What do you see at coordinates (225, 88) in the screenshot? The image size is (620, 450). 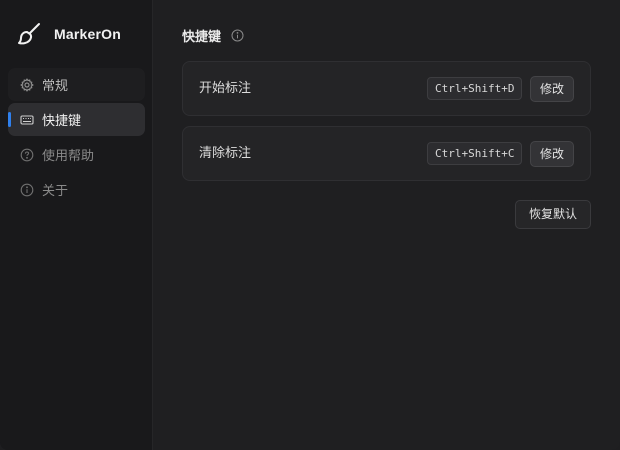 I see `shortcut-label: 开始标注` at bounding box center [225, 88].